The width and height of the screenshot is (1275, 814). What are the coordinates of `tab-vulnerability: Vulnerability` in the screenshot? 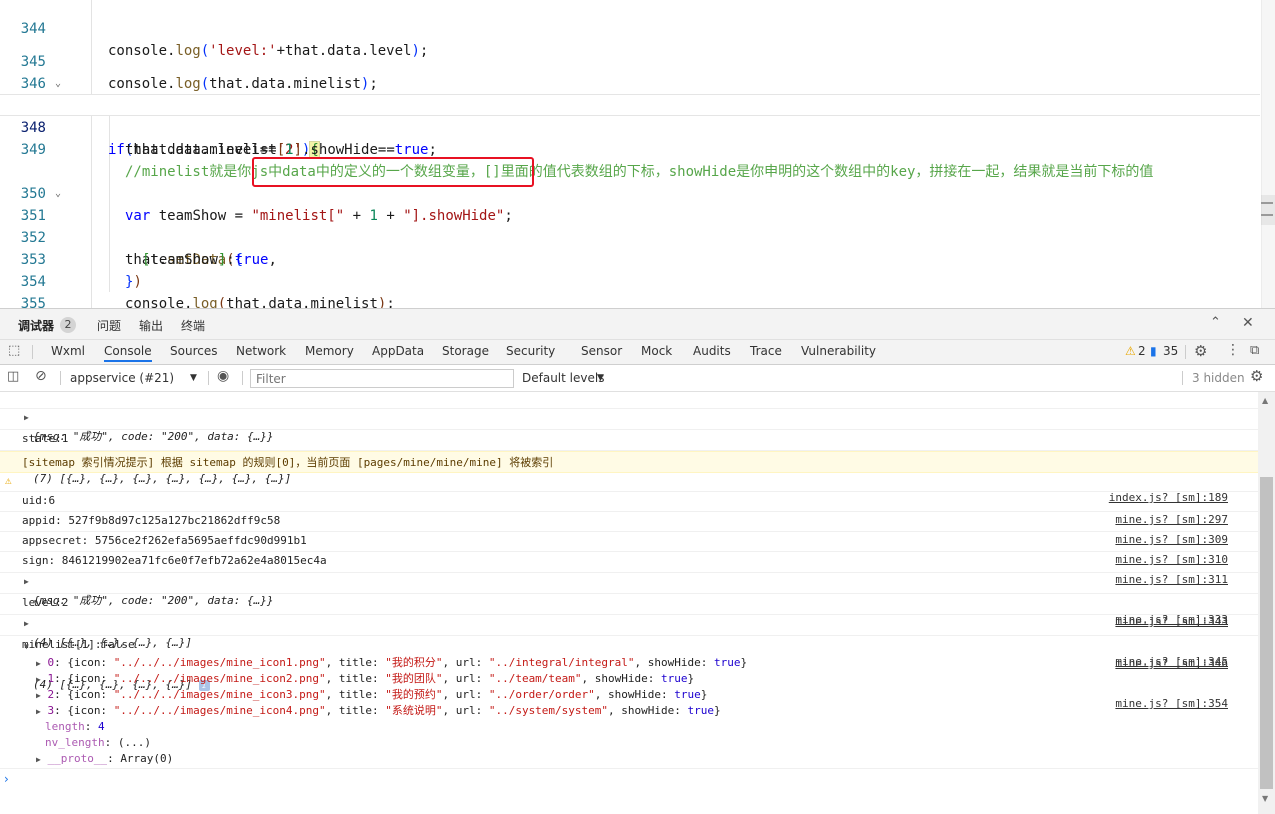 It's located at (838, 351).